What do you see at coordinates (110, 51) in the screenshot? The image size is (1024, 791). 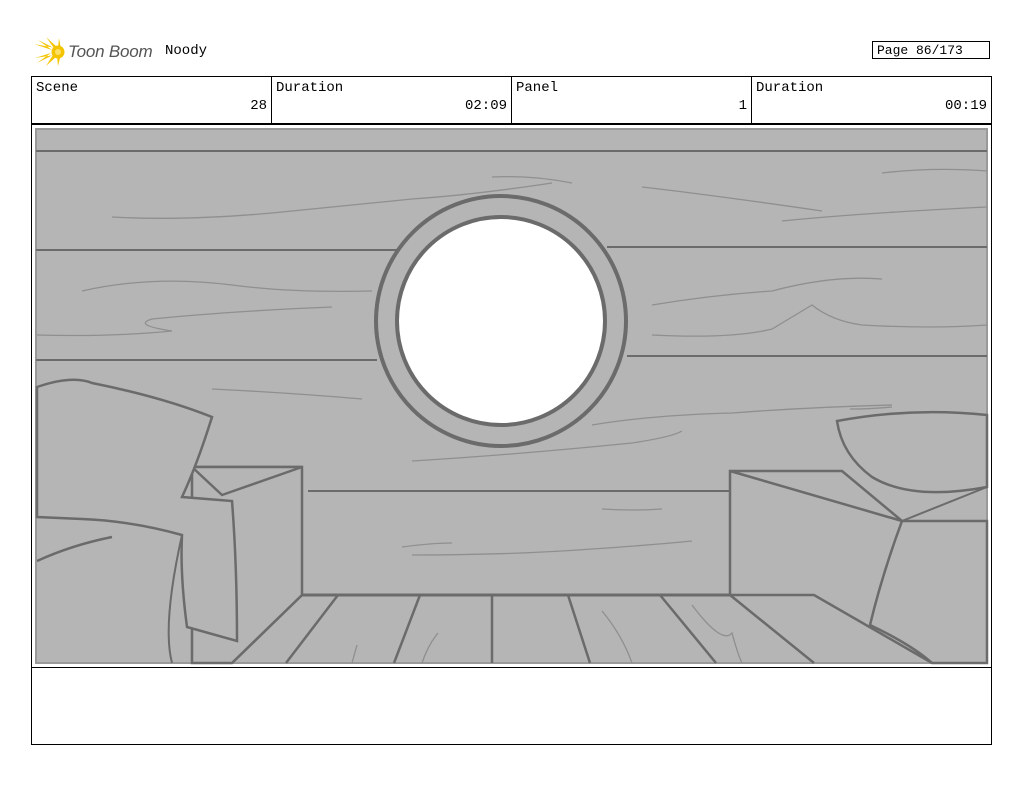 I see `logo-text: Toon Boom` at bounding box center [110, 51].